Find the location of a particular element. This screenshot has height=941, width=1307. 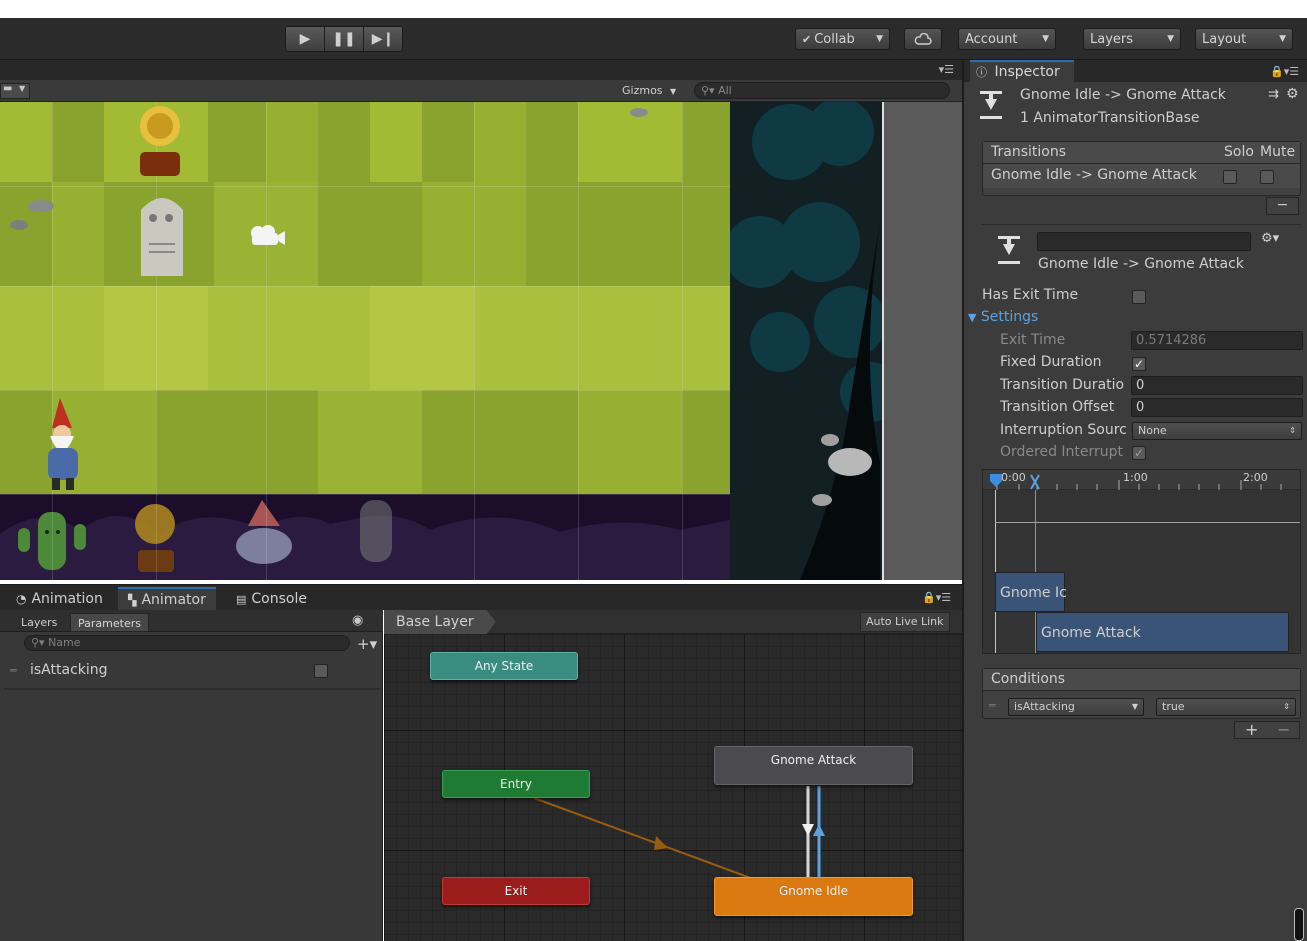

layout-dropdown: Layout ▼ is located at coordinates (1244, 39).